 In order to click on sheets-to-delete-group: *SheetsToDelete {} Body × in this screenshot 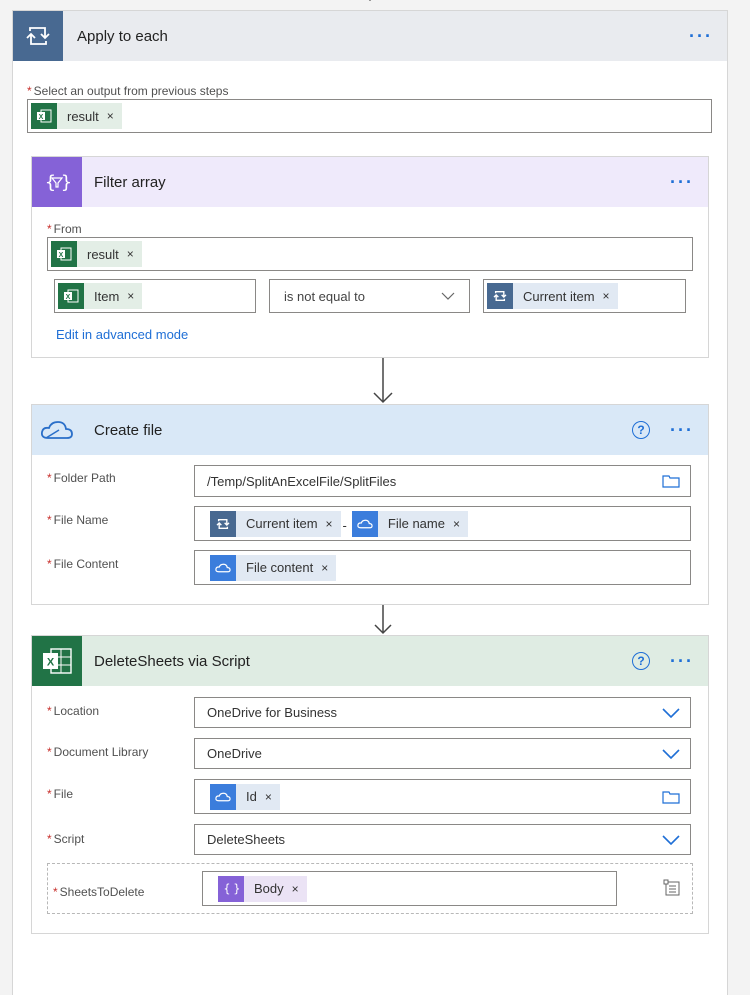, I will do `click(370, 888)`.